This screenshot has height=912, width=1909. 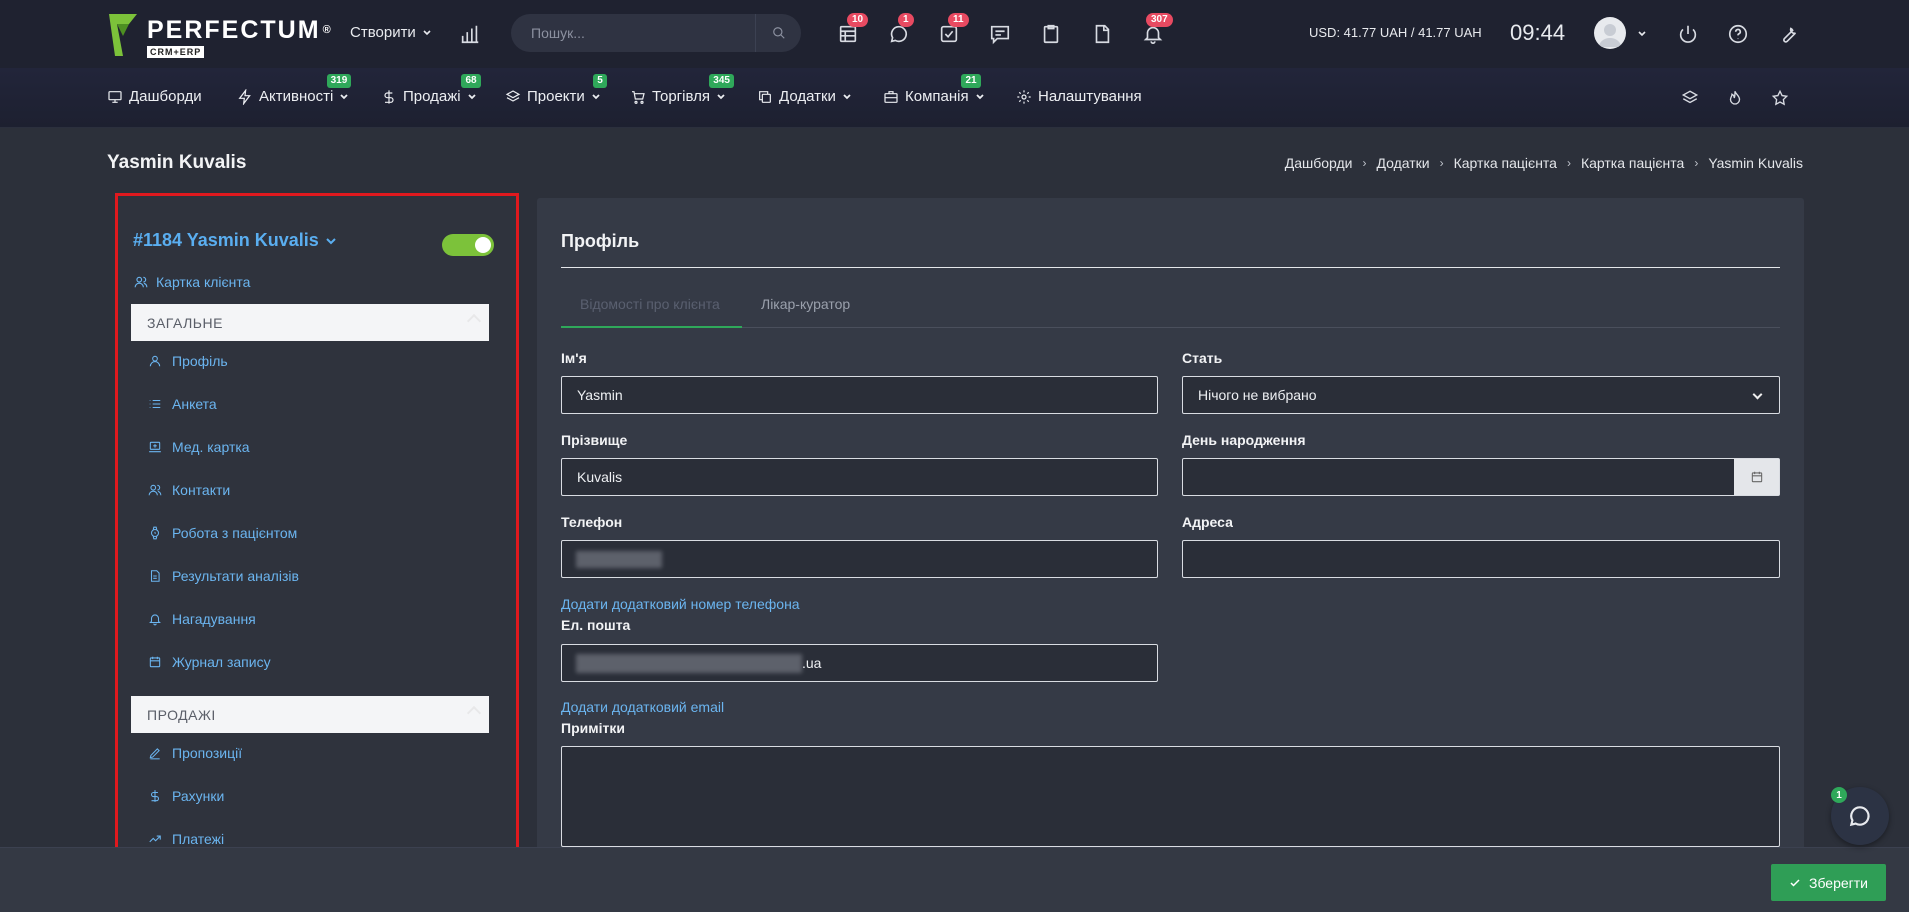 I want to click on add-email-link: Додати додатковий email, so click(x=642, y=707).